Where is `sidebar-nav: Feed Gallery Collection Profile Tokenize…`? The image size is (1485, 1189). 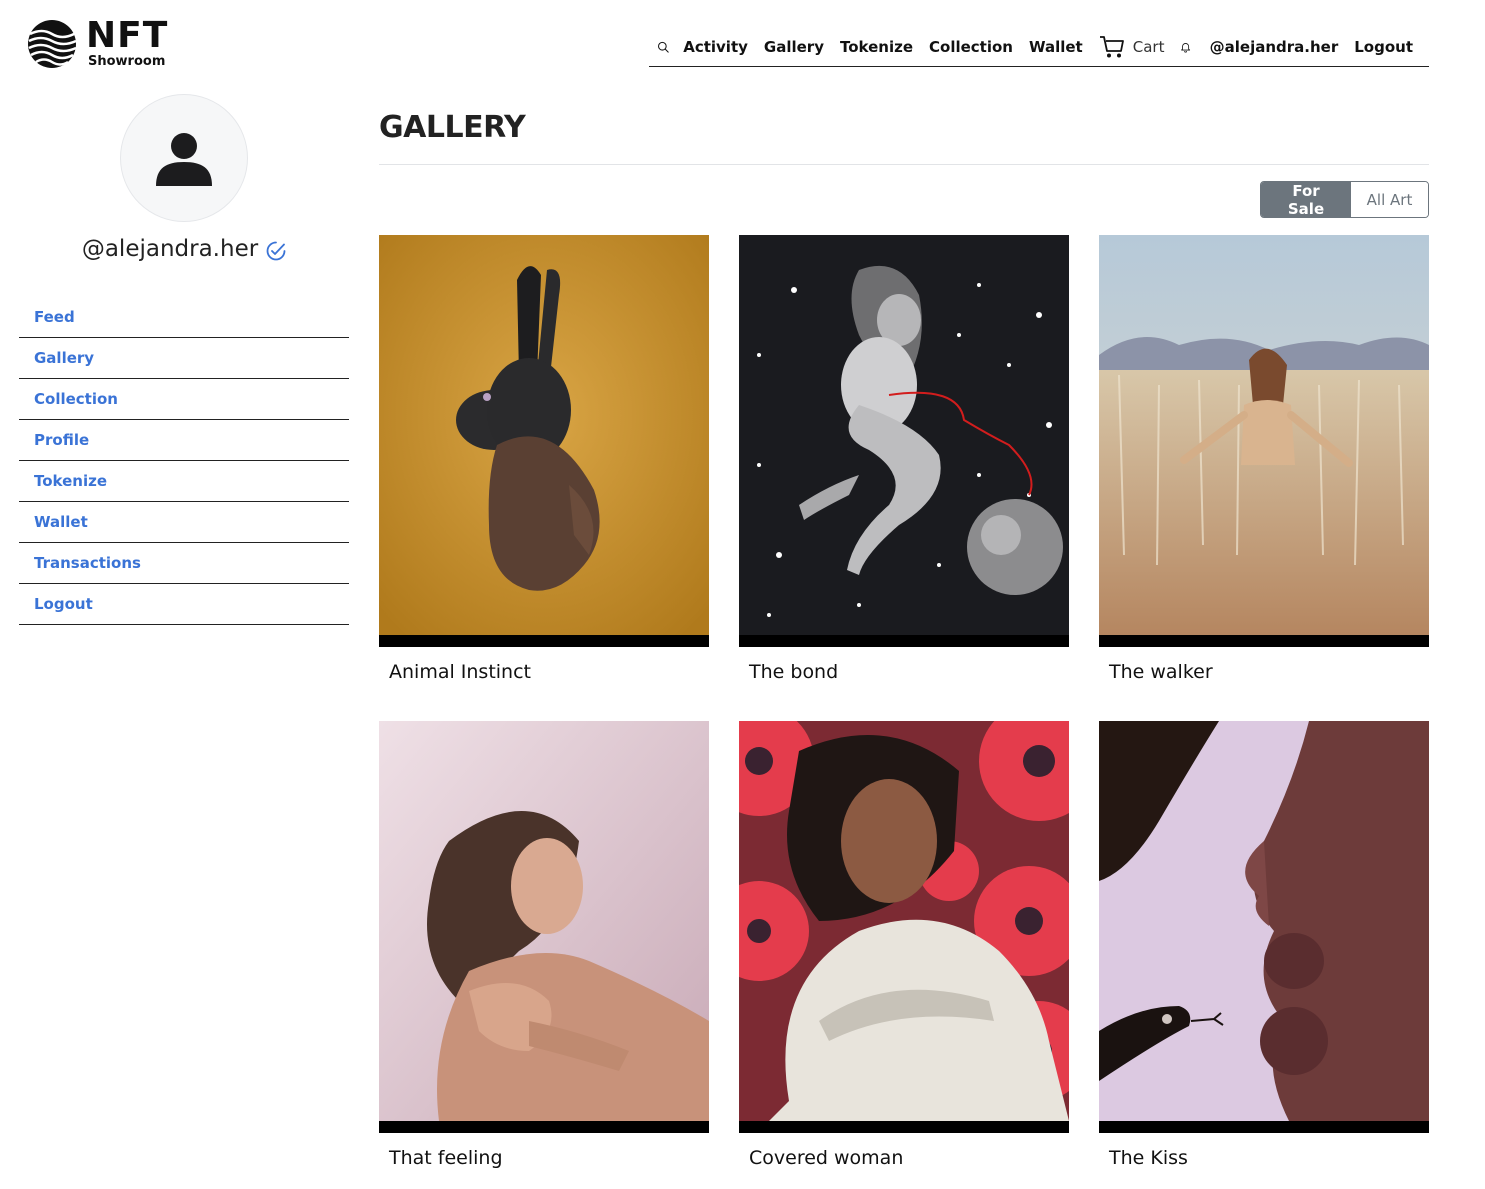
sidebar-nav: Feed Gallery Collection Profile Tokenize… is located at coordinates (184, 461).